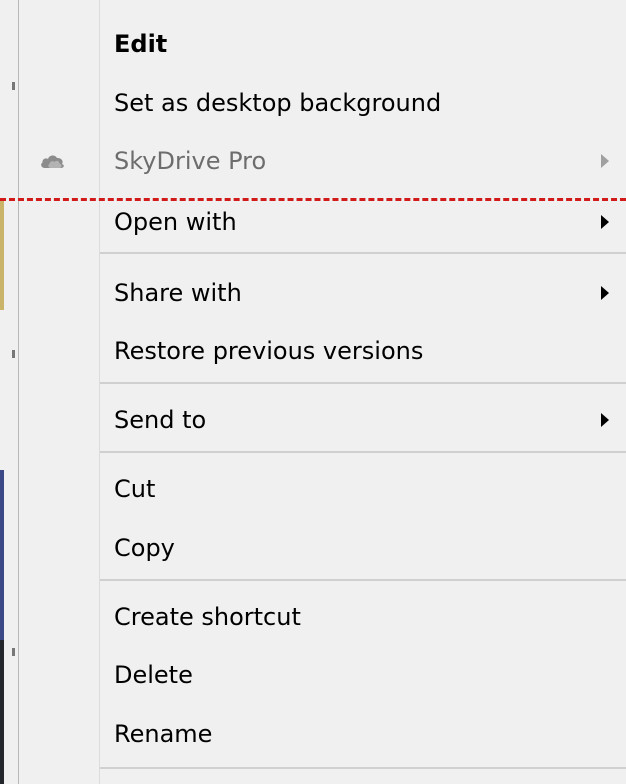 Image resolution: width=626 pixels, height=784 pixels. Describe the element at coordinates (144, 548) in the screenshot. I see `menu-item-label: Copy` at that location.